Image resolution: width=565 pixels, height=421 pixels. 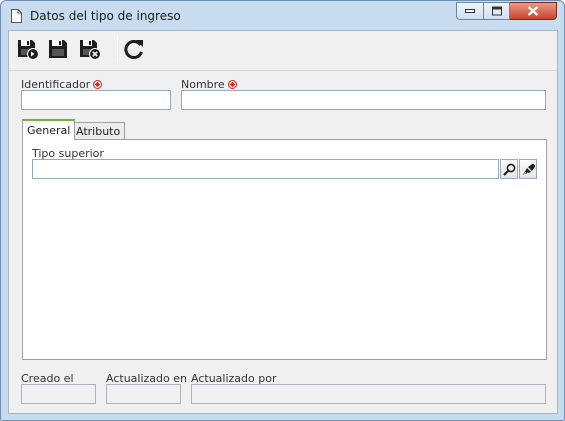 What do you see at coordinates (265, 169) in the screenshot?
I see `tipo-superior-input` at bounding box center [265, 169].